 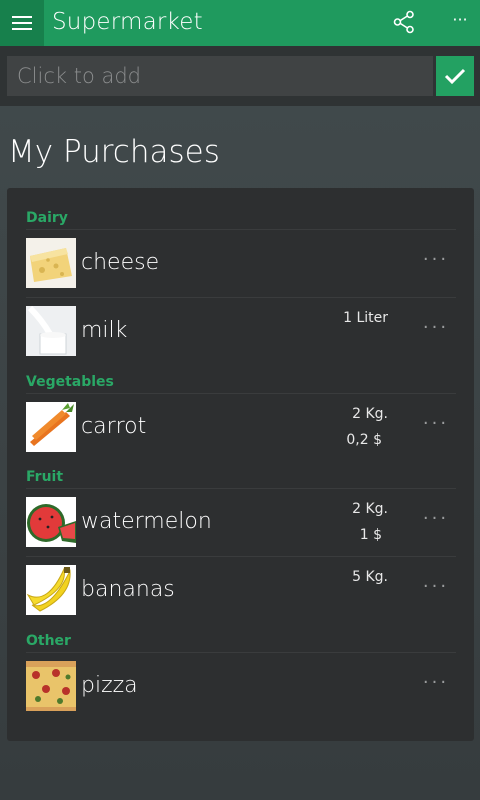 What do you see at coordinates (220, 76) in the screenshot?
I see `add-item-input` at bounding box center [220, 76].